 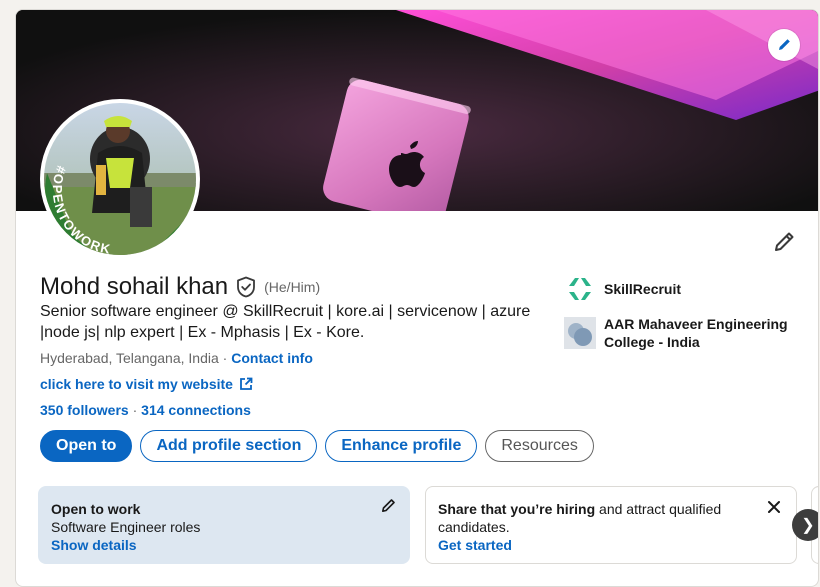 What do you see at coordinates (126, 527) in the screenshot?
I see `open-to-work-roles: Software Engineer roles` at bounding box center [126, 527].